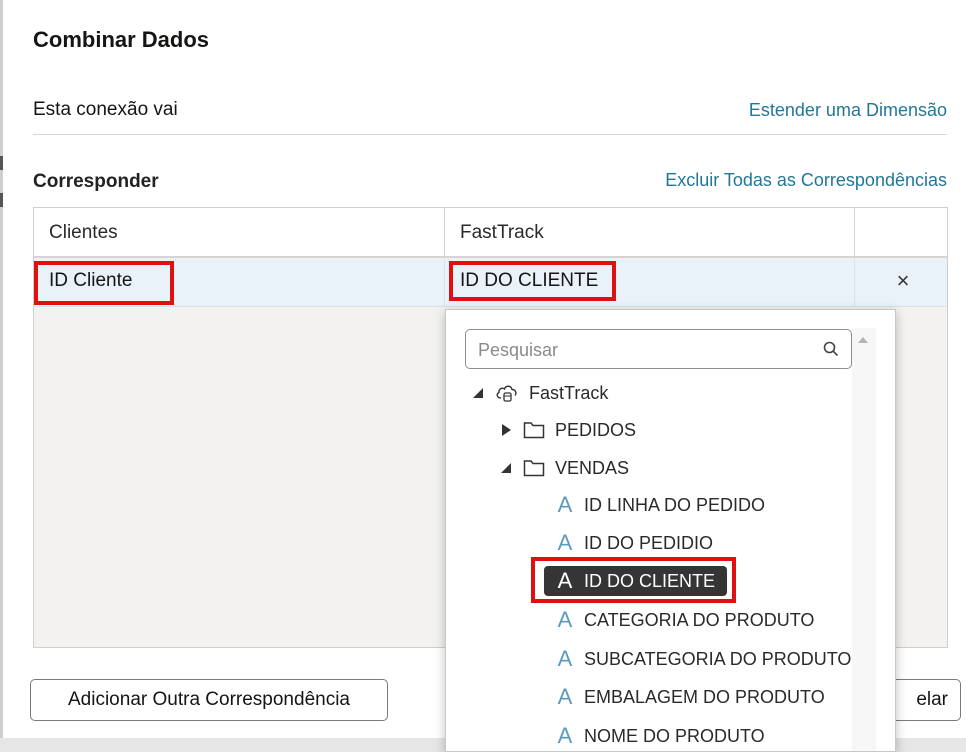  Describe the element at coordinates (704, 696) in the screenshot. I see `tree-item-label: EMBALAGEM DO PRODUTO` at that location.